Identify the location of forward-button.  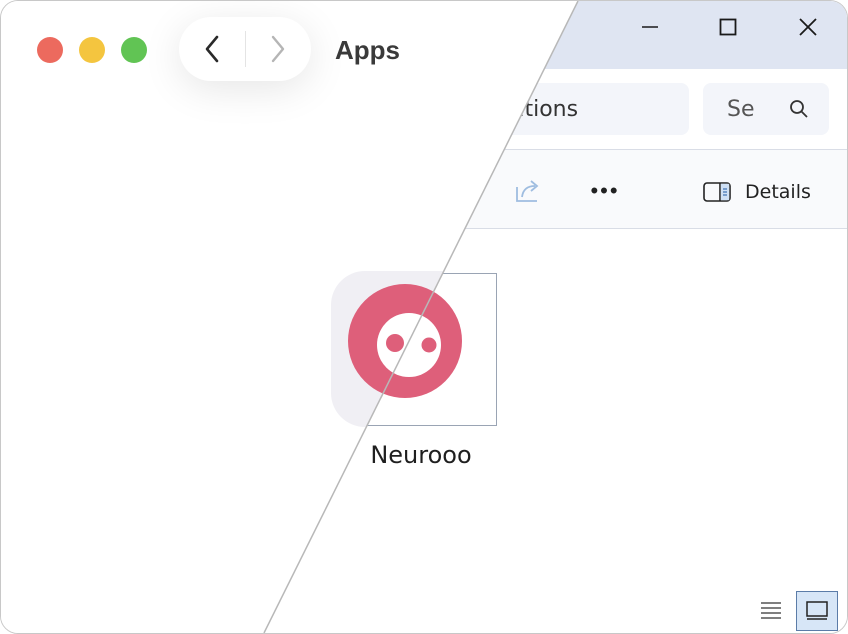
(279, 49).